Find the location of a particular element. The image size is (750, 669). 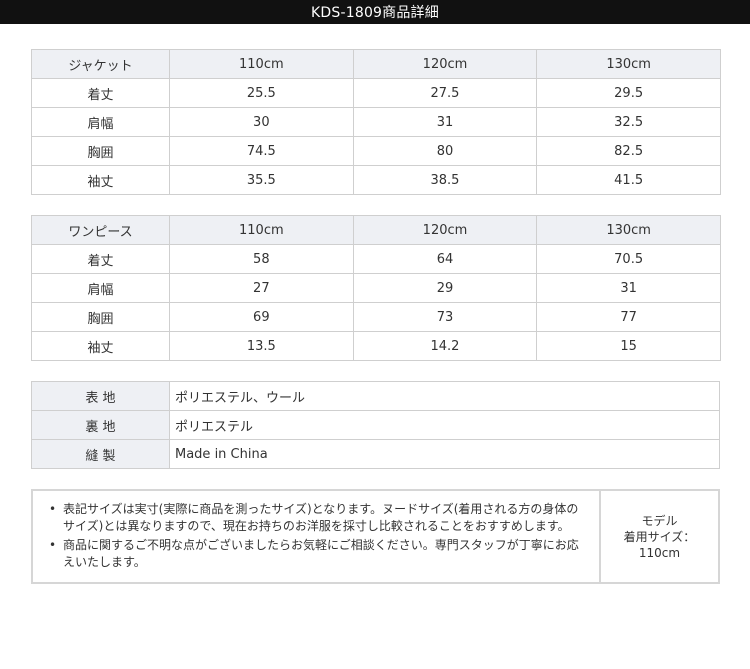

model-size-value: 110cm is located at coordinates (659, 552).